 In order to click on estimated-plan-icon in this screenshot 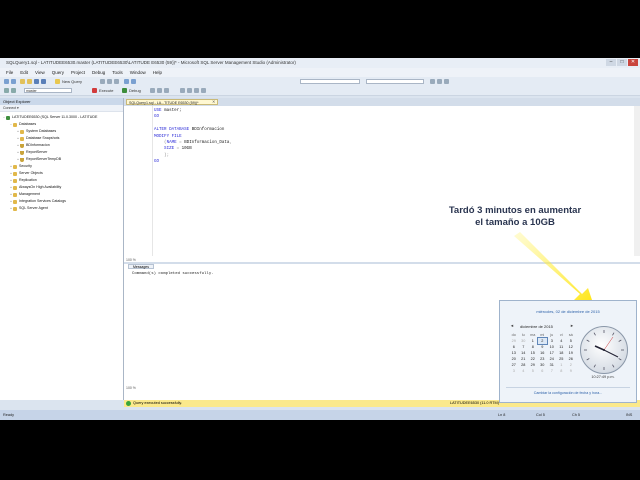, I will do `click(166, 90)`.